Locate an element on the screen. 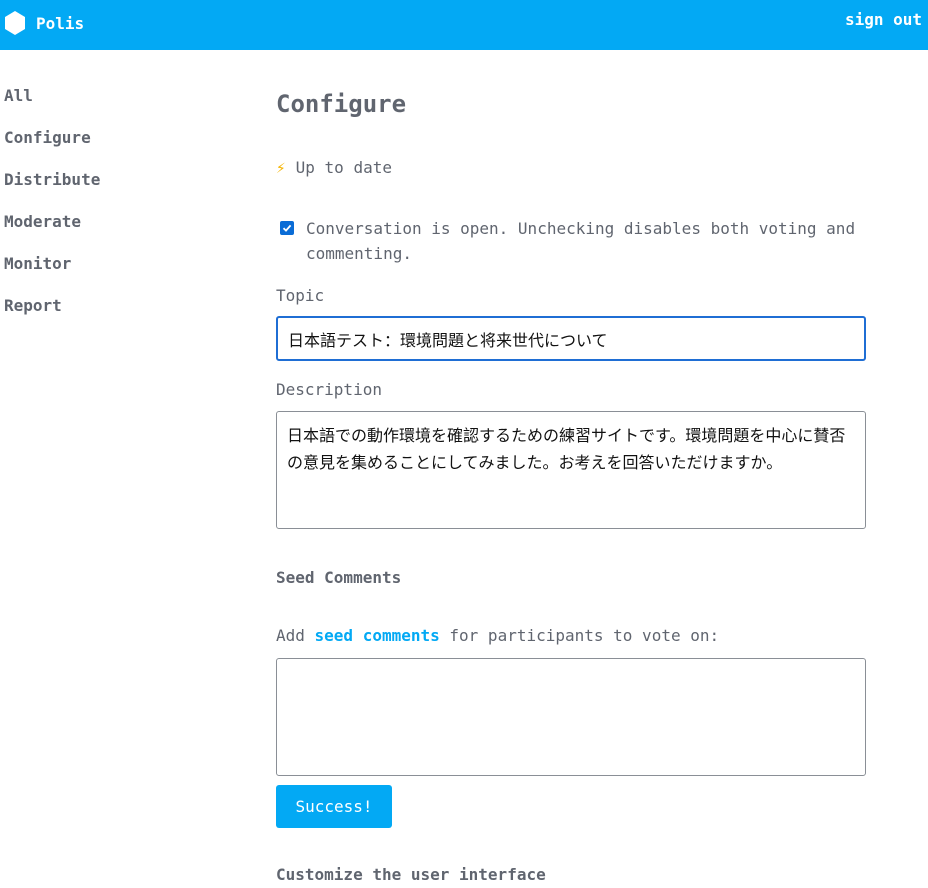 The height and width of the screenshot is (888, 928). topic-label: Topic is located at coordinates (300, 295).